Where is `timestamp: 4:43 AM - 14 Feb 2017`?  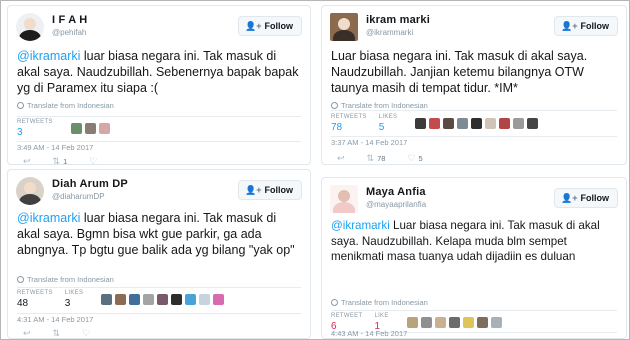
timestamp: 4:43 AM - 14 Feb 2017 is located at coordinates (369, 333).